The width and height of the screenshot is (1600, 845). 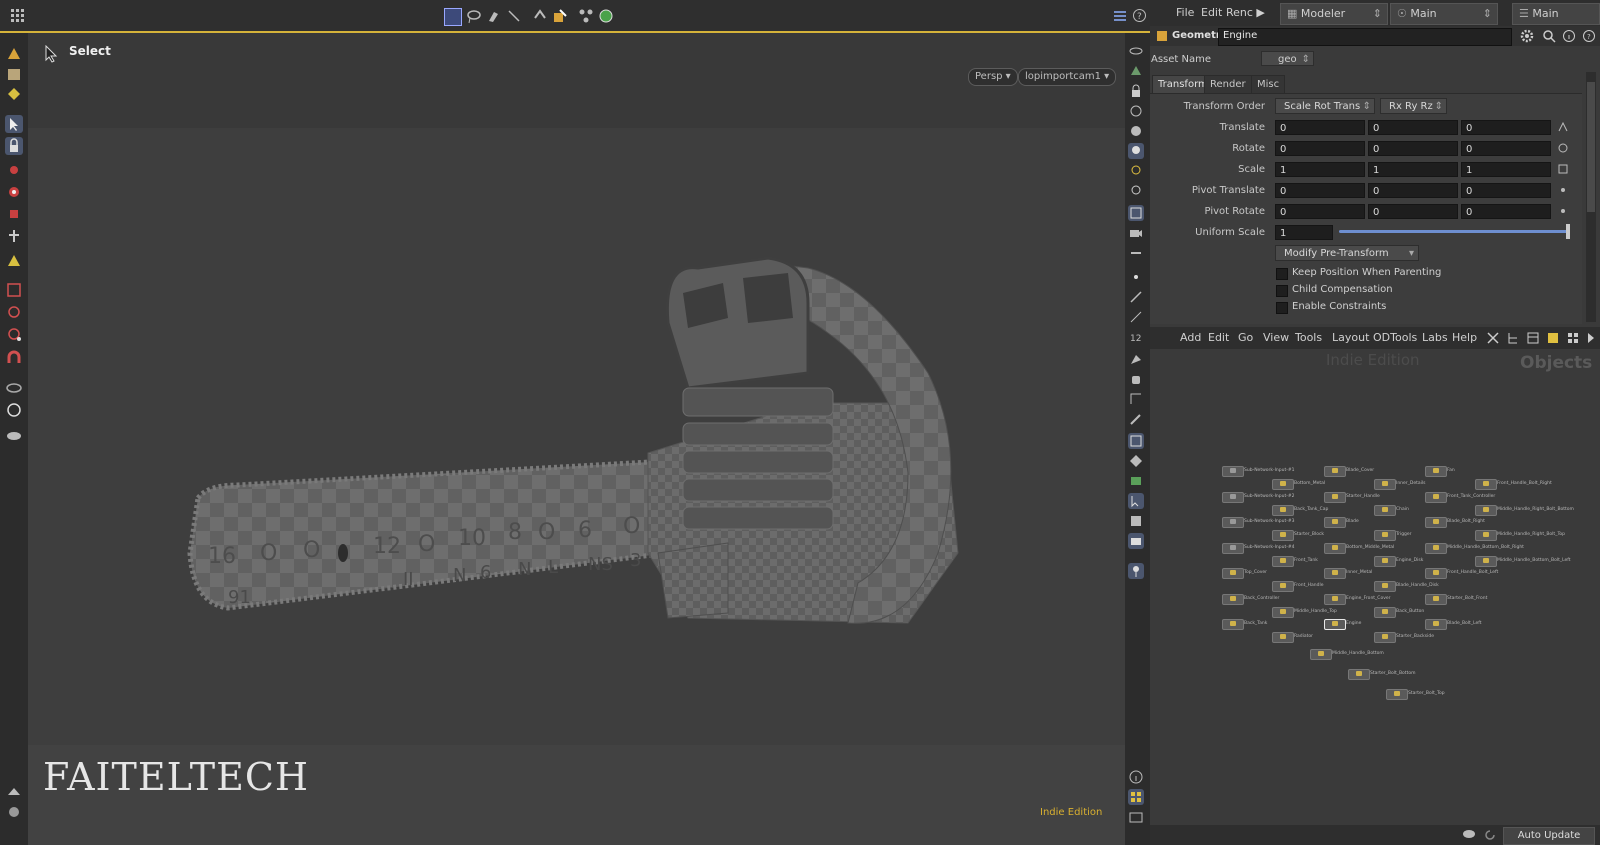 What do you see at coordinates (1553, 338) in the screenshot?
I see `spreadsheet-icon` at bounding box center [1553, 338].